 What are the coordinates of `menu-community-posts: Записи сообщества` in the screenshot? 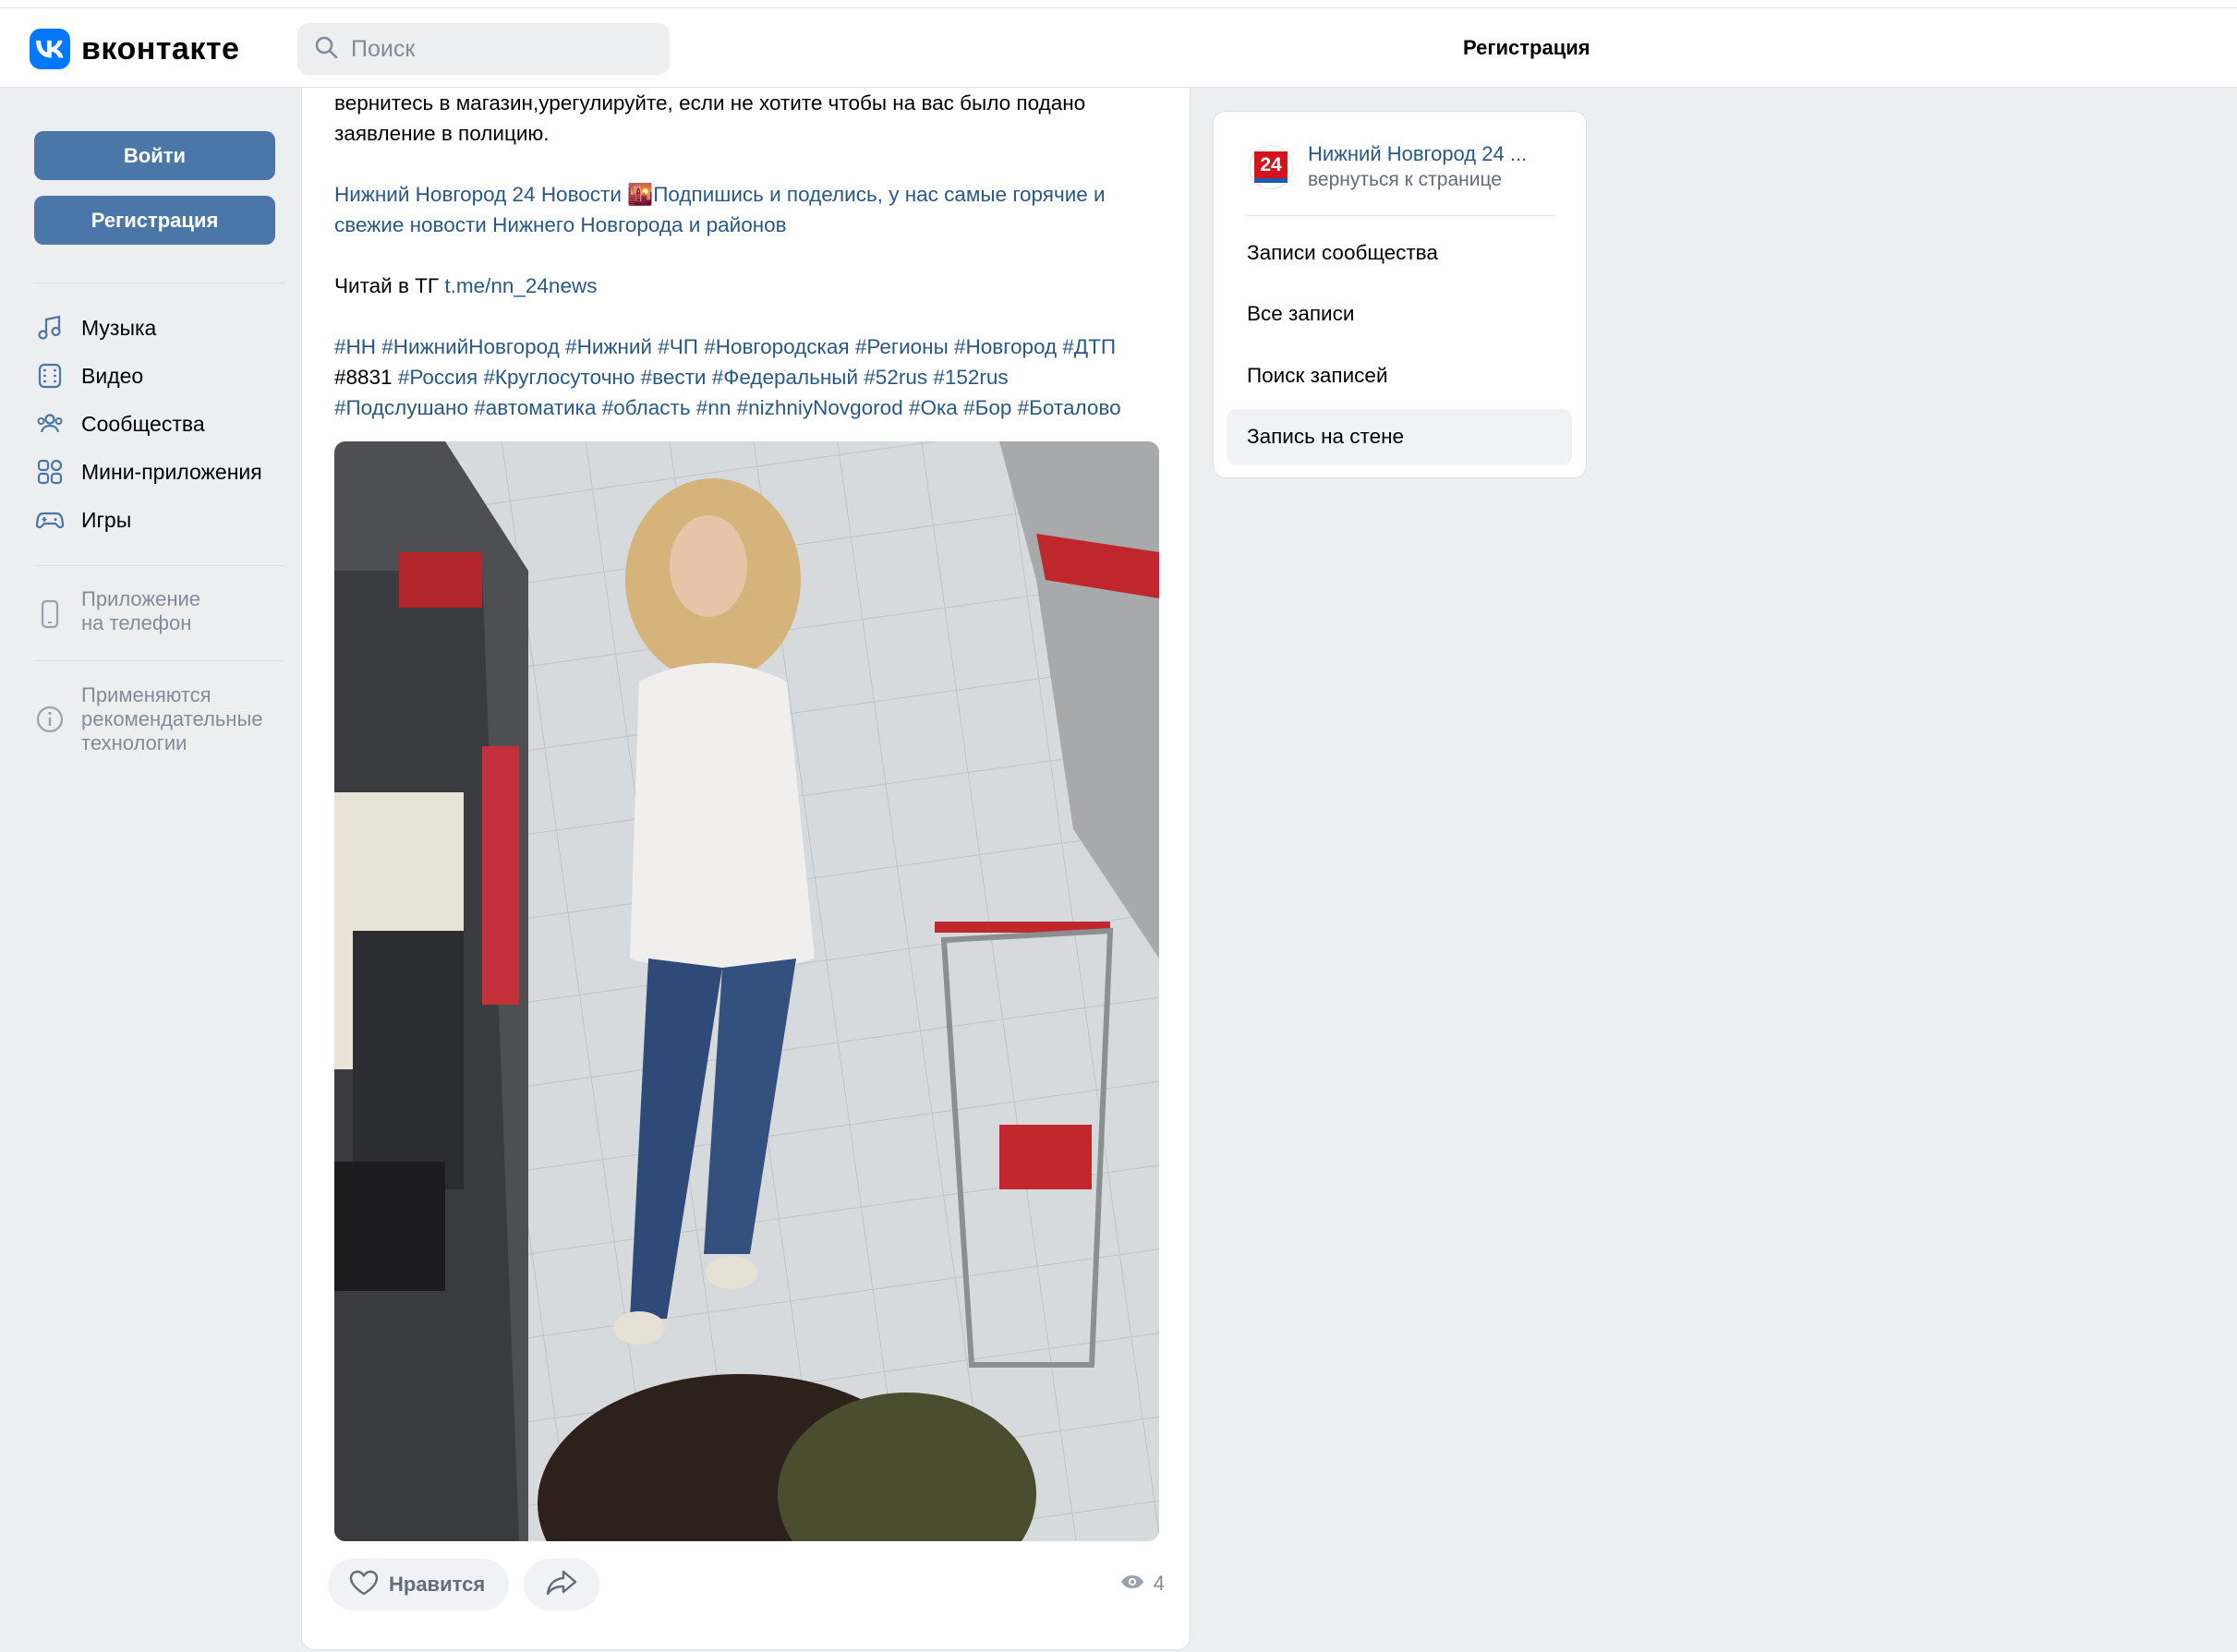 It's located at (1399, 253).